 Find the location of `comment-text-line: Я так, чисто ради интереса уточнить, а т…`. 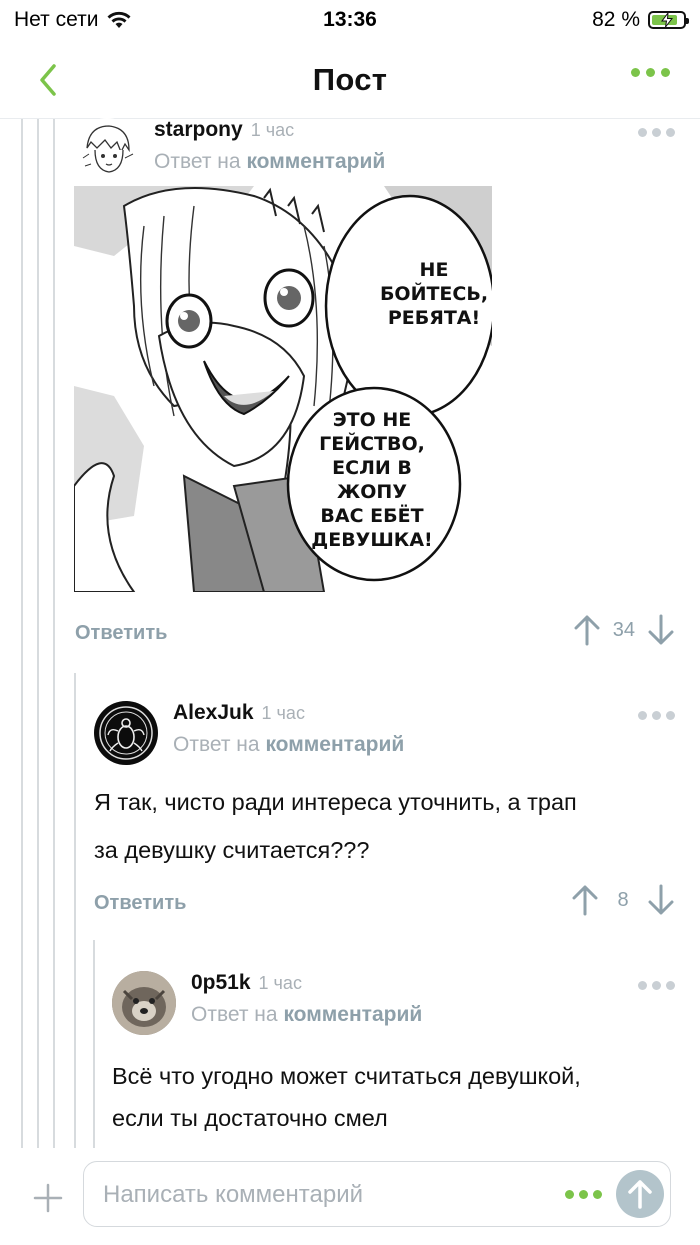

comment-text-line: Я так, чисто ради интереса уточнить, а т… is located at coordinates (335, 802).